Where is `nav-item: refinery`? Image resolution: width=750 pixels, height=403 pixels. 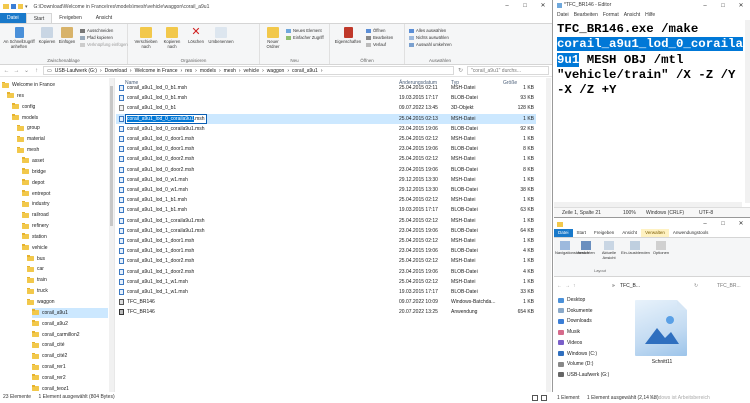
nav-item: refinery is located at coordinates (35, 226).